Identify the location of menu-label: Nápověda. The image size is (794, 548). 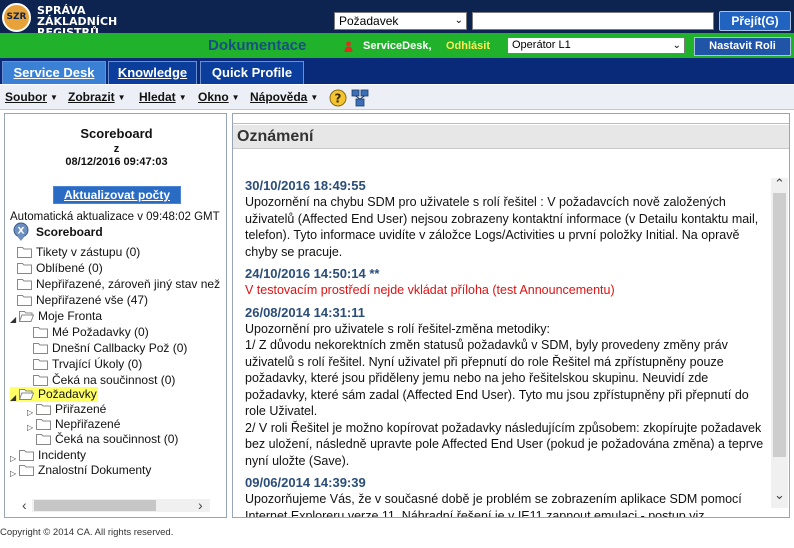
(279, 97).